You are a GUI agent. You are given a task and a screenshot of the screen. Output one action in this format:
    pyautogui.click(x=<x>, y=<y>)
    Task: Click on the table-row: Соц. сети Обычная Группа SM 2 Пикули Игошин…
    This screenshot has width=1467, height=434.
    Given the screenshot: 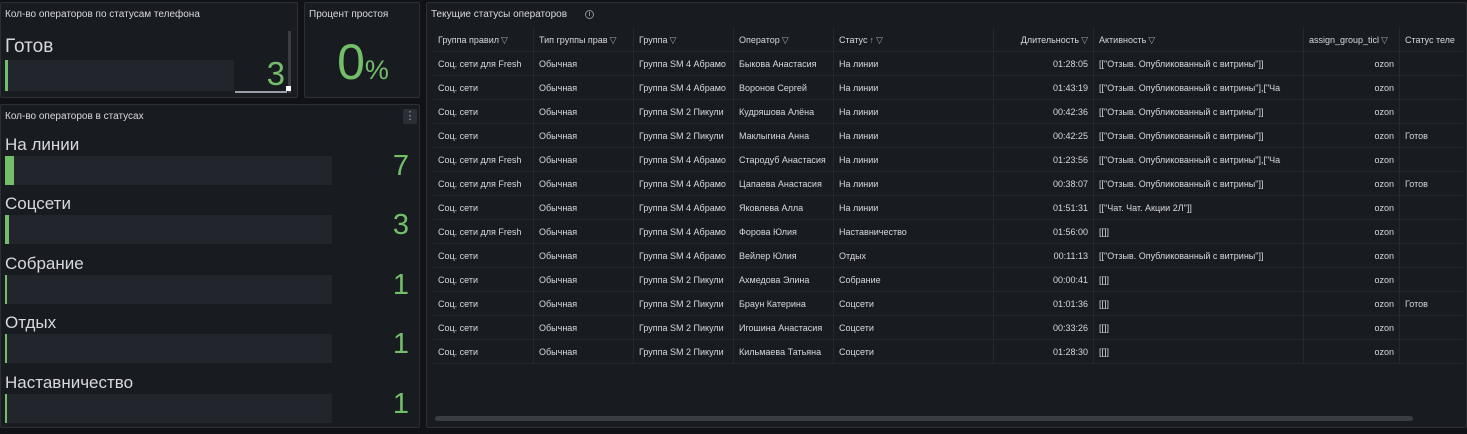 What is the action you would take?
    pyautogui.click(x=948, y=328)
    